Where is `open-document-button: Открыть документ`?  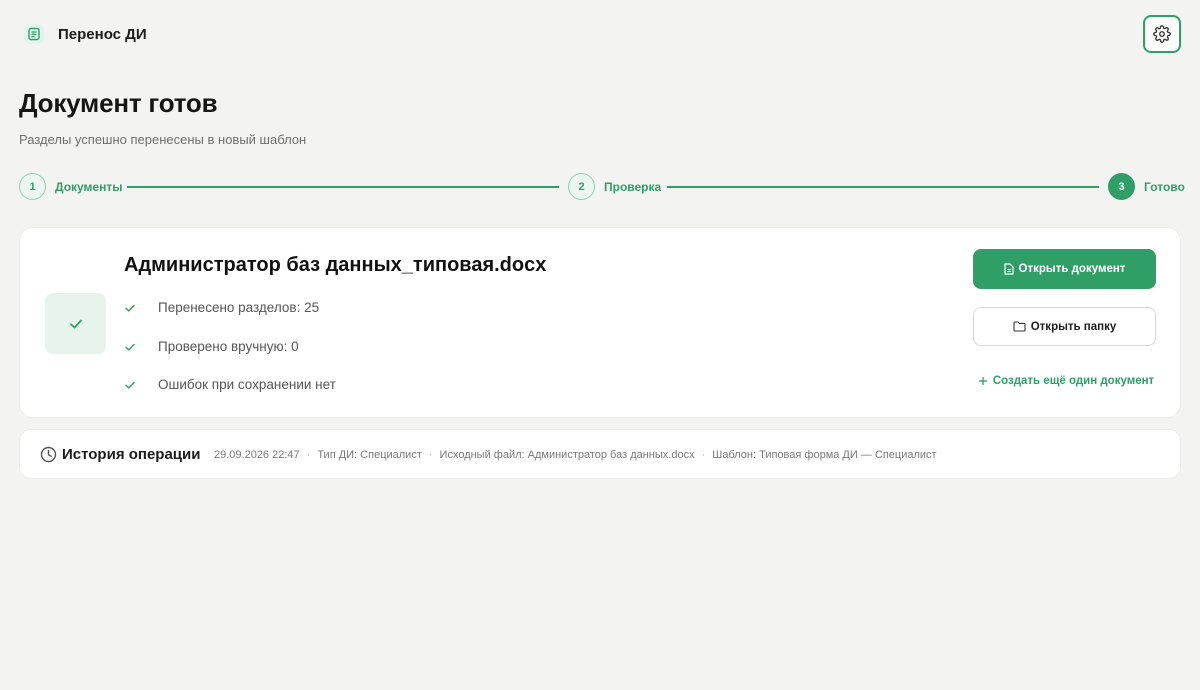
open-document-button: Открыть документ is located at coordinates (1064, 269).